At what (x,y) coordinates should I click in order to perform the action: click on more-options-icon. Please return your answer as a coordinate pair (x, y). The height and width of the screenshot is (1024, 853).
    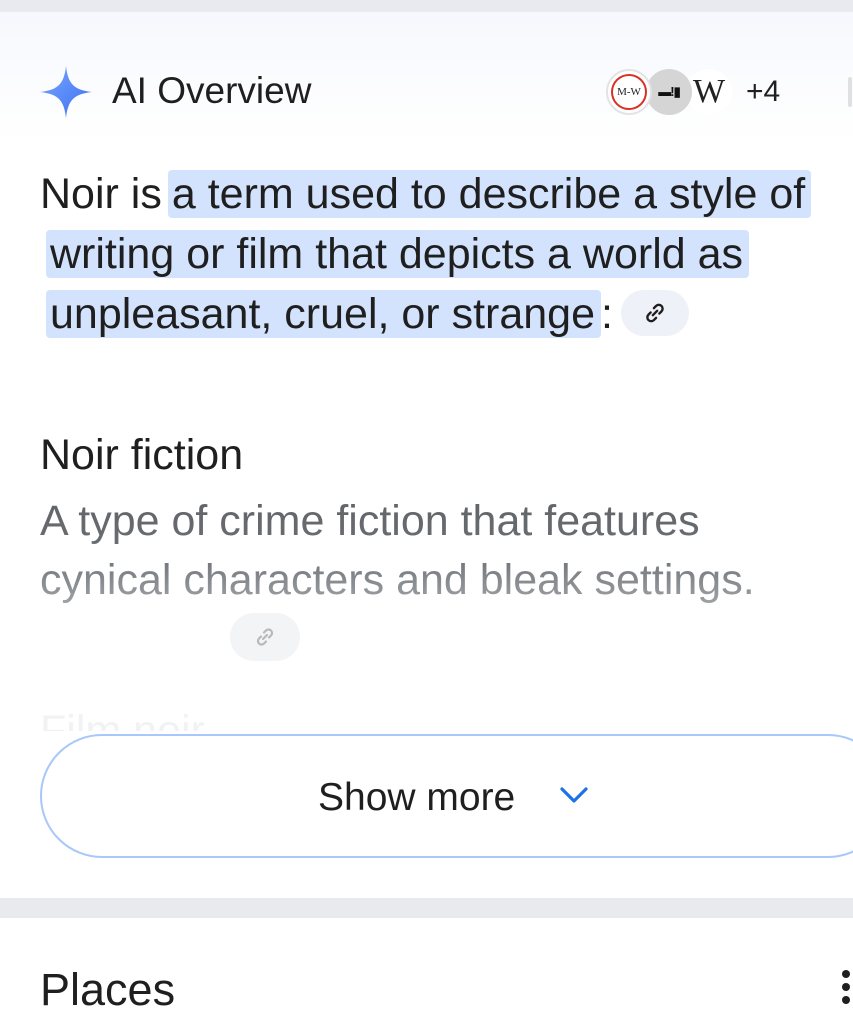
    Looking at the image, I should click on (846, 988).